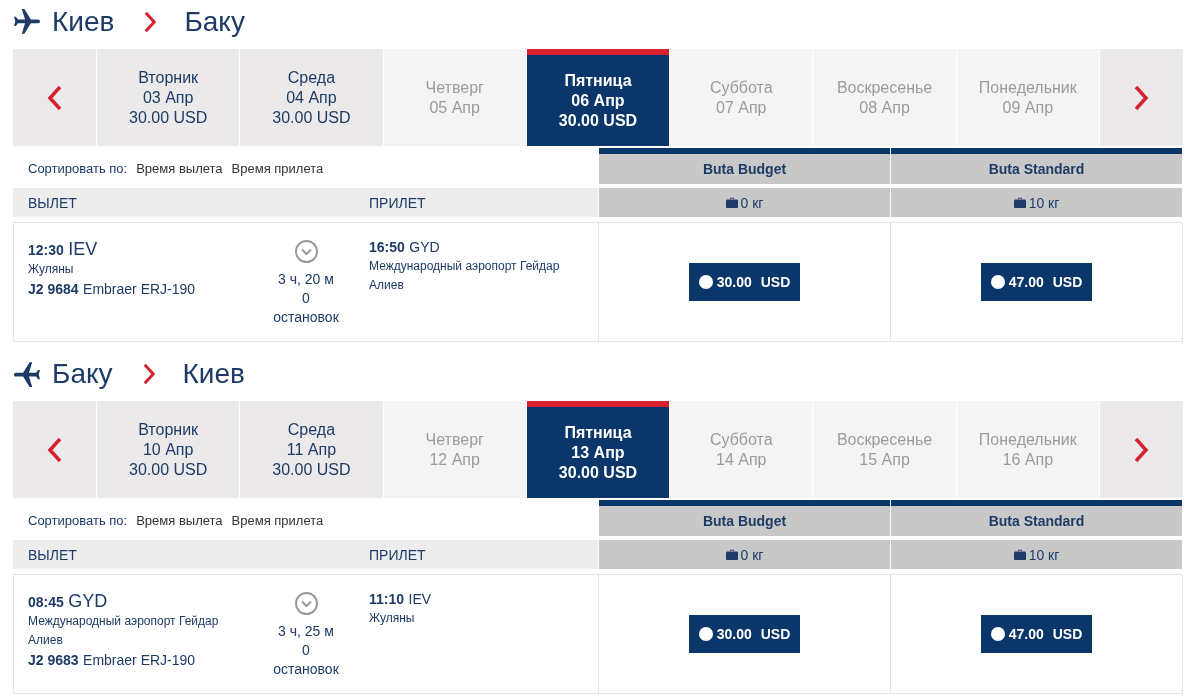  I want to click on date-tab: Пятница 06 Апр 30.00 USD, so click(598, 97).